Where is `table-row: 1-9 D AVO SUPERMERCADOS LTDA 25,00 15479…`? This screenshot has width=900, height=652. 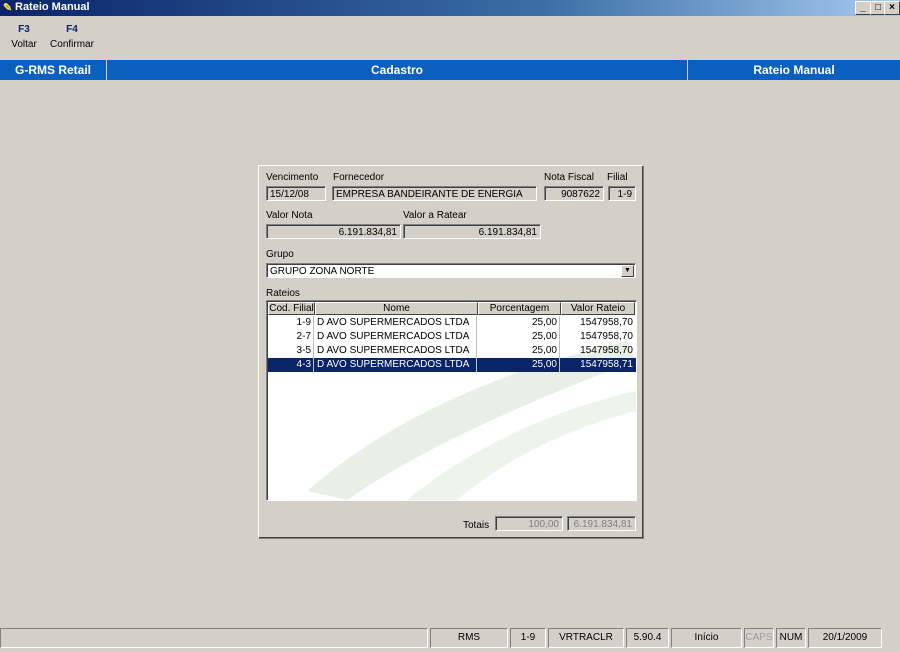
table-row: 1-9 D AVO SUPERMERCADOS LTDA 25,00 15479… is located at coordinates (452, 323).